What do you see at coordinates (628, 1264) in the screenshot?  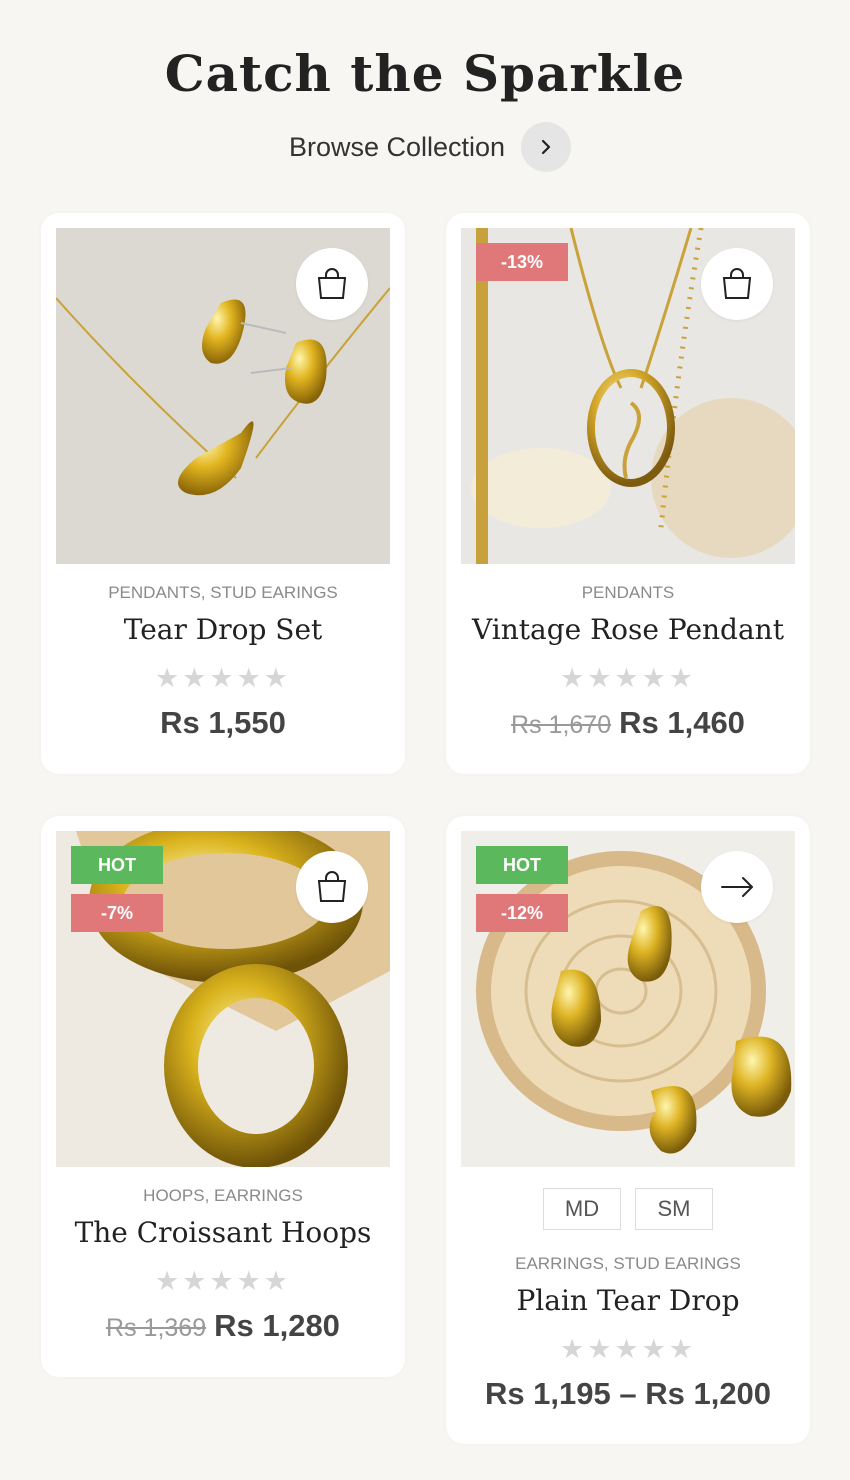 I see `product-categories: EARRINGS, STUD EARINGS` at bounding box center [628, 1264].